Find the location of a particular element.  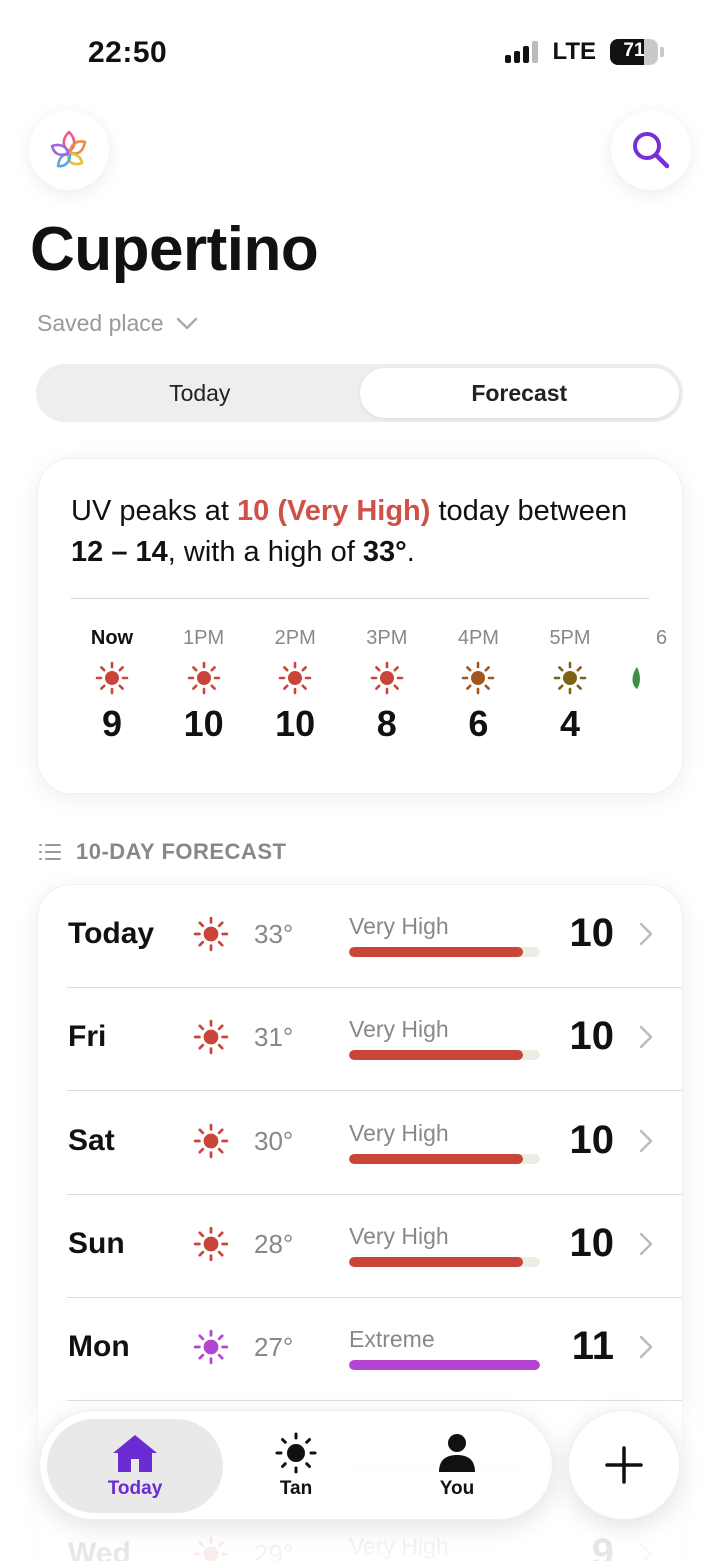

search-button is located at coordinates (651, 150).